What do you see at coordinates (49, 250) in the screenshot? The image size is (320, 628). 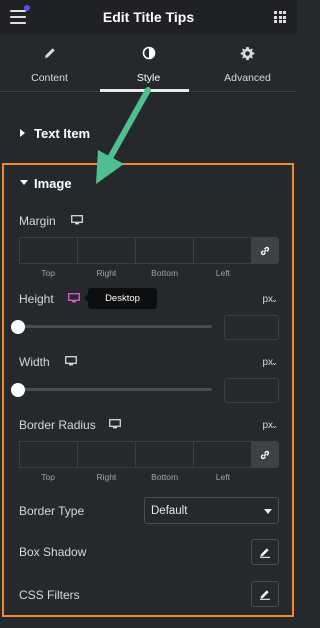 I see `margin-top-input` at bounding box center [49, 250].